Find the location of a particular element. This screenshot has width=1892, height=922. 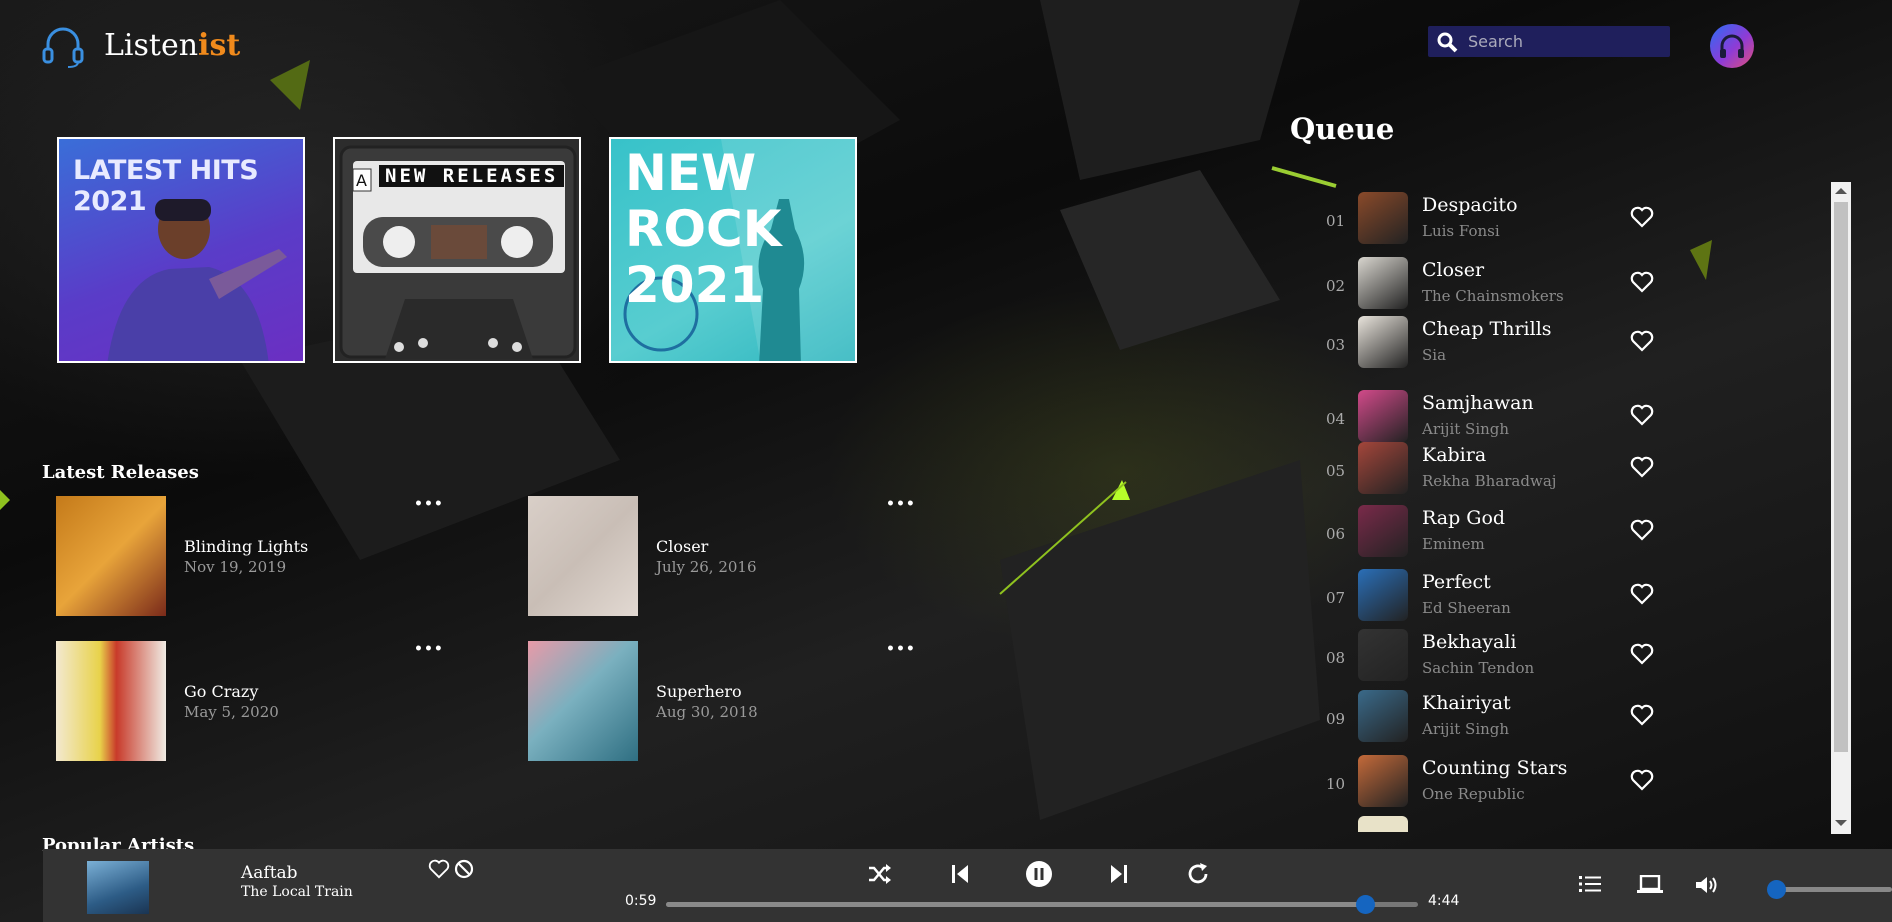

featured-card-latest-hits: LATEST HITS 2021 is located at coordinates (181, 250).